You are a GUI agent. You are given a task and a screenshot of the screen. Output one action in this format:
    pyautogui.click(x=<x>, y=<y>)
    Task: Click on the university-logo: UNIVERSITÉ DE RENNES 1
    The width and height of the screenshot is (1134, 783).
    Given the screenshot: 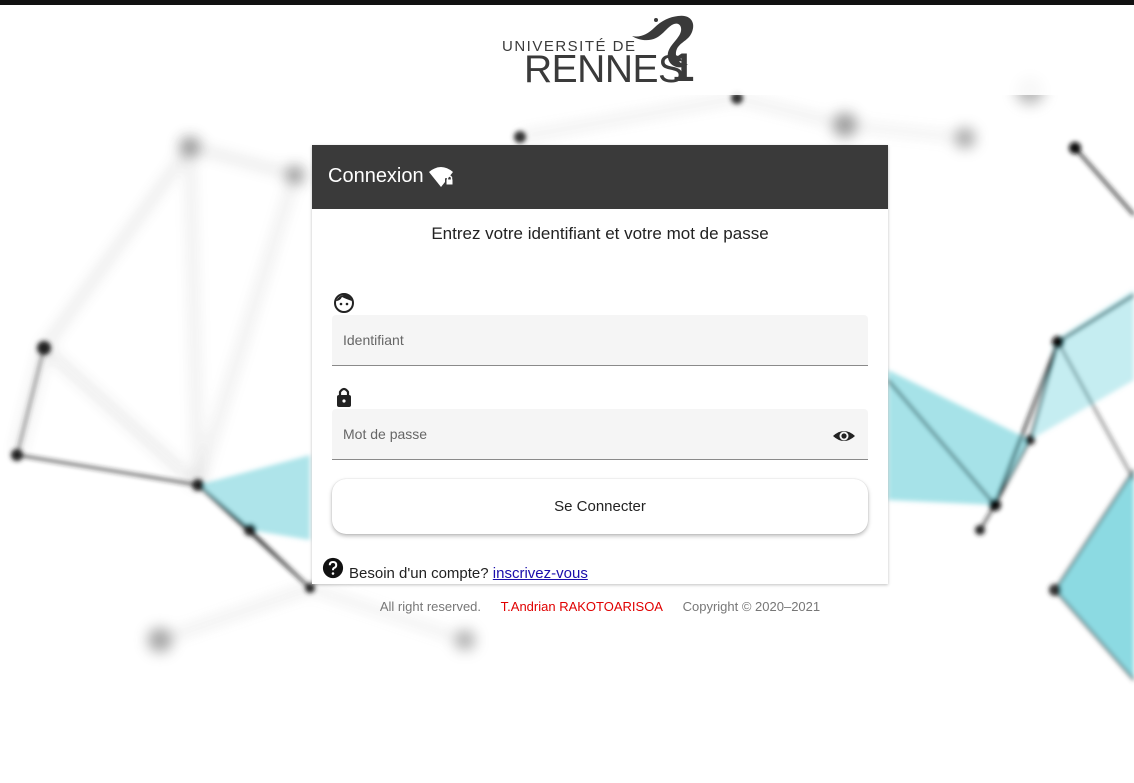 What is the action you would take?
    pyautogui.click(x=600, y=51)
    